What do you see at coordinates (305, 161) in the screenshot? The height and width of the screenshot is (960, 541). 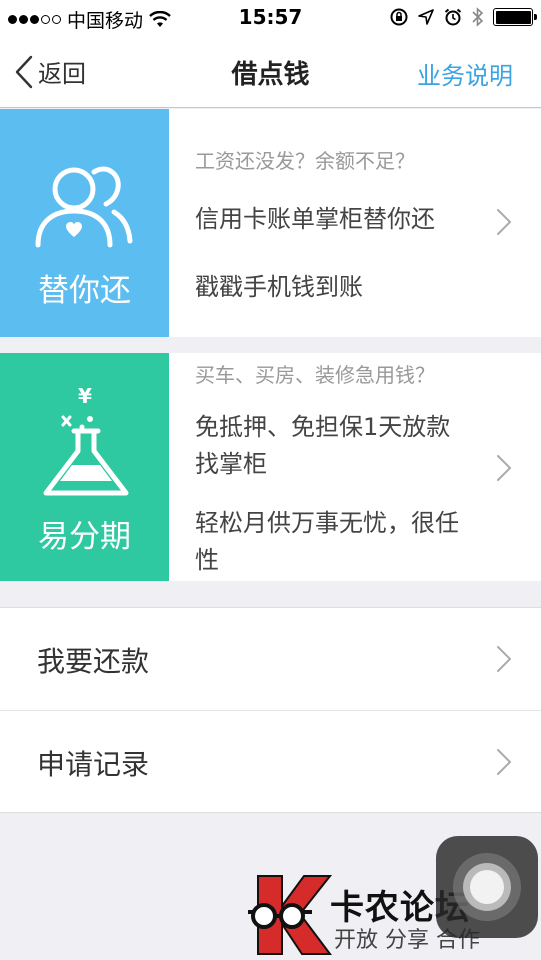 I see `card-question: 工资还没发？余额不足？` at bounding box center [305, 161].